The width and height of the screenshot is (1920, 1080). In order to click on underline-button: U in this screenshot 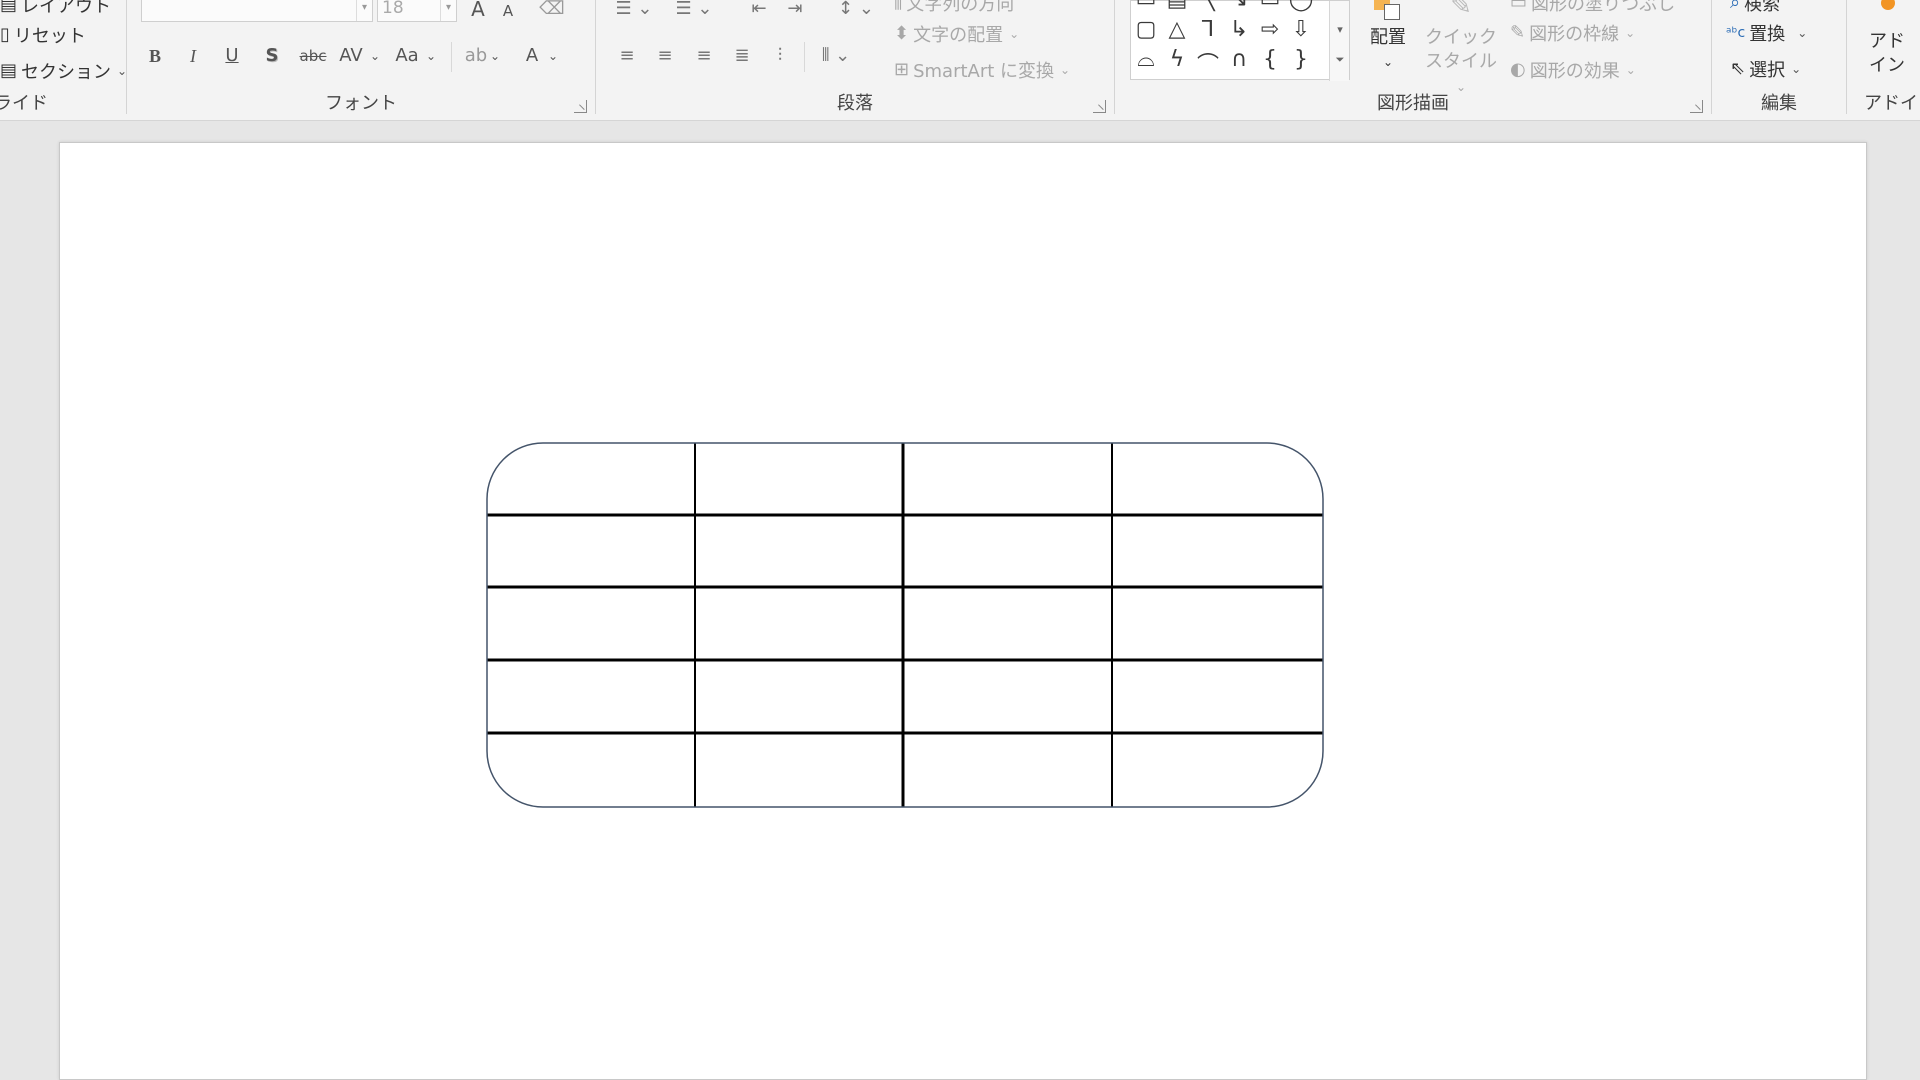, I will do `click(232, 56)`.